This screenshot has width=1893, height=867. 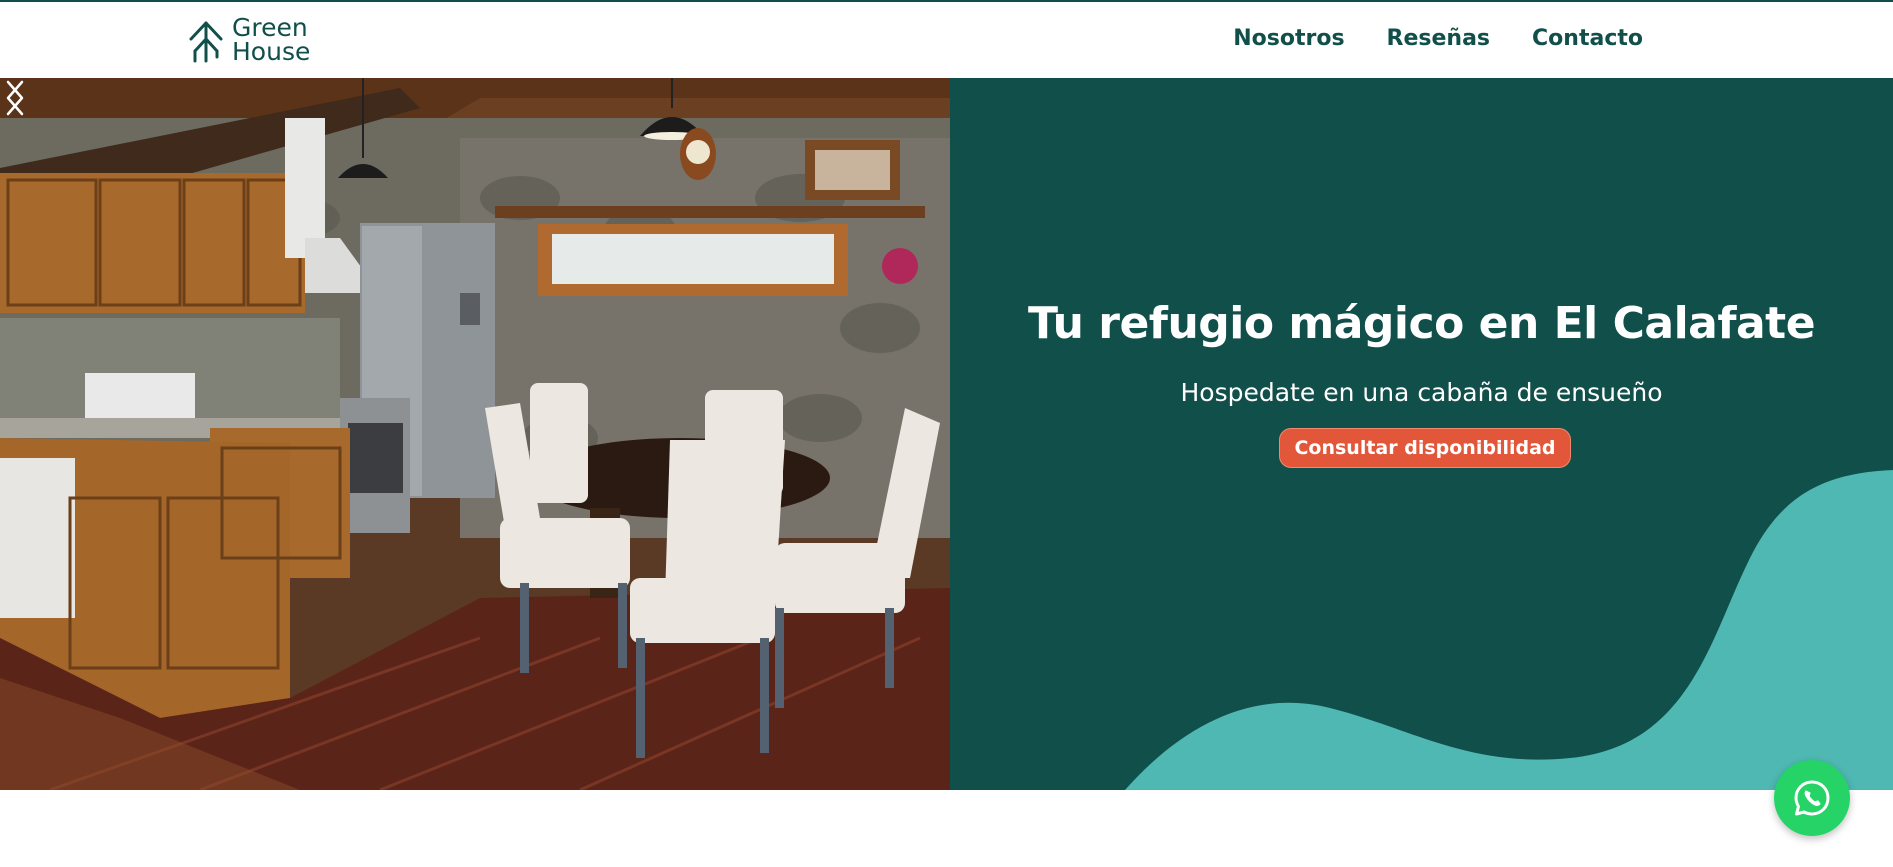 What do you see at coordinates (1587, 38) in the screenshot?
I see `nav-link-contacto: Contacto` at bounding box center [1587, 38].